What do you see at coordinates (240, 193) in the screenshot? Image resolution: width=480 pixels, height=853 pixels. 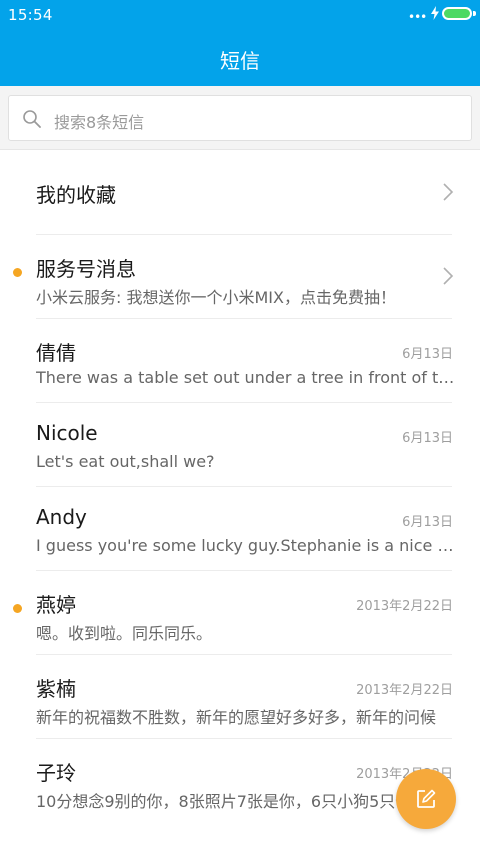 I see `list-item-favorites: 我的收藏` at bounding box center [240, 193].